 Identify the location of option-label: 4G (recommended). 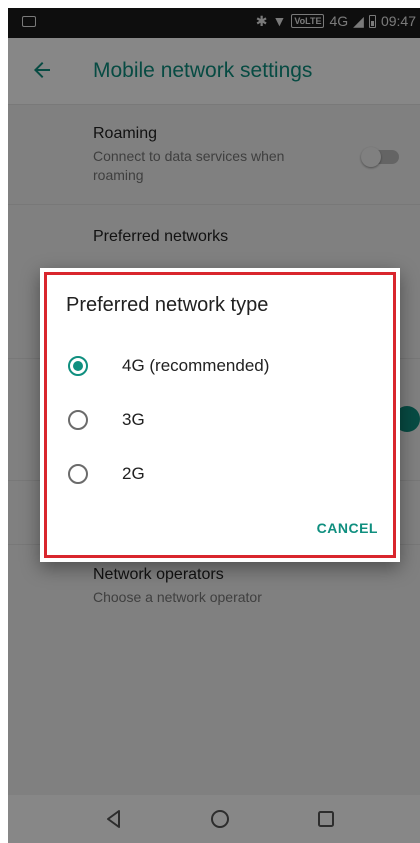
(196, 365).